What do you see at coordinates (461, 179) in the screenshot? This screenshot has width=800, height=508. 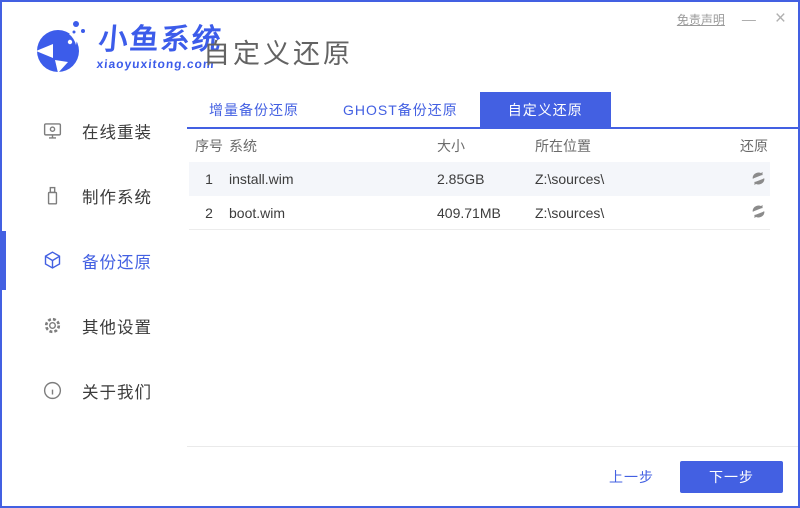 I see `row-size: 2.85GB` at bounding box center [461, 179].